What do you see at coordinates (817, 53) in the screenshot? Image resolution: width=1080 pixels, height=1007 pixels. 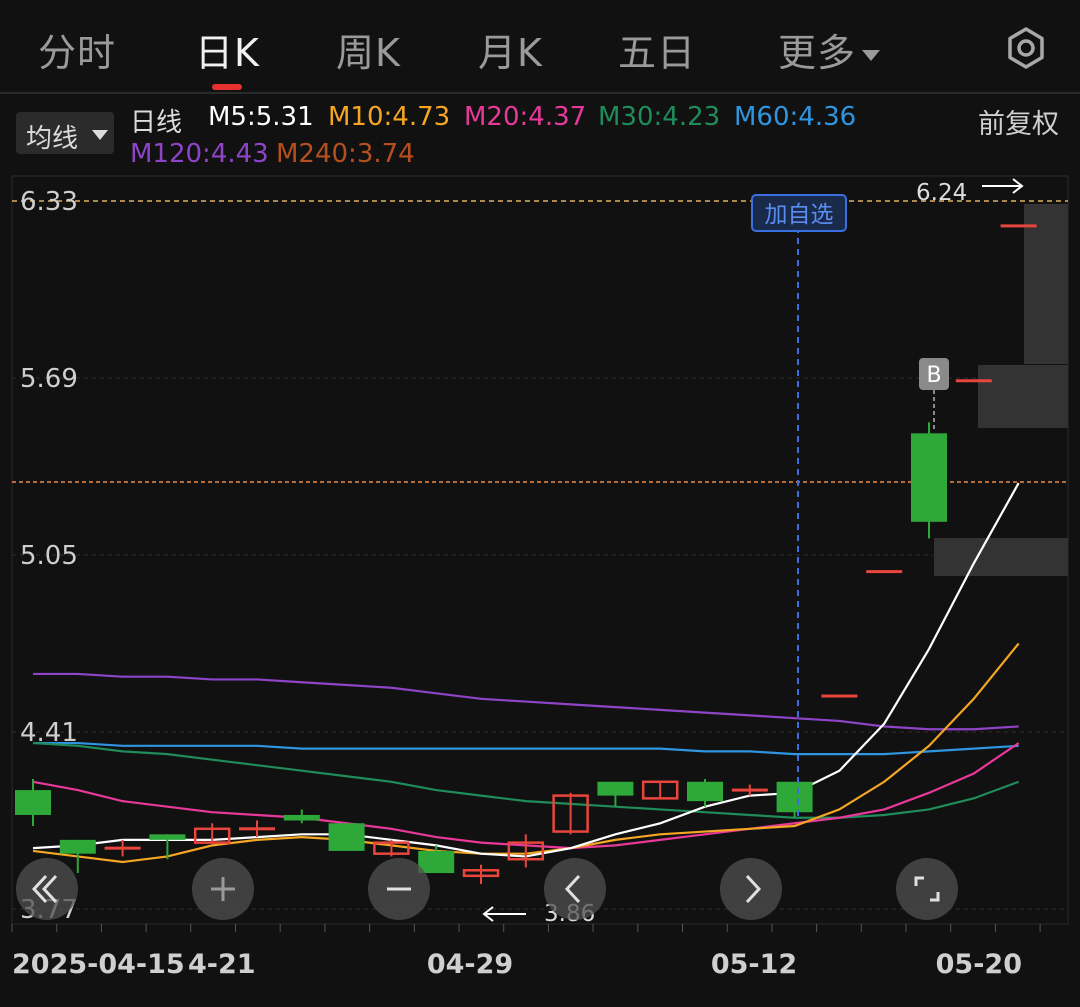 I see `tab-more-label: 更多` at bounding box center [817, 53].